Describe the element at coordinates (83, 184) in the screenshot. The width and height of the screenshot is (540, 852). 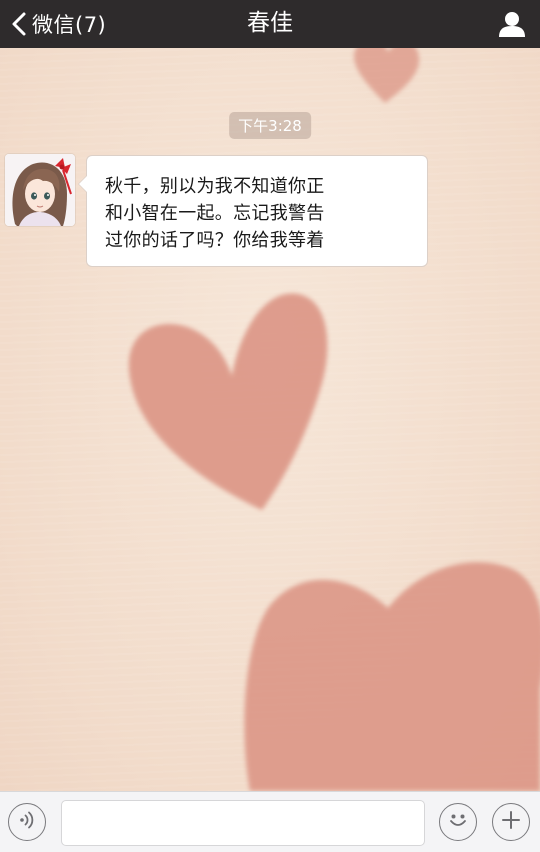
I see `bubble-tail` at that location.